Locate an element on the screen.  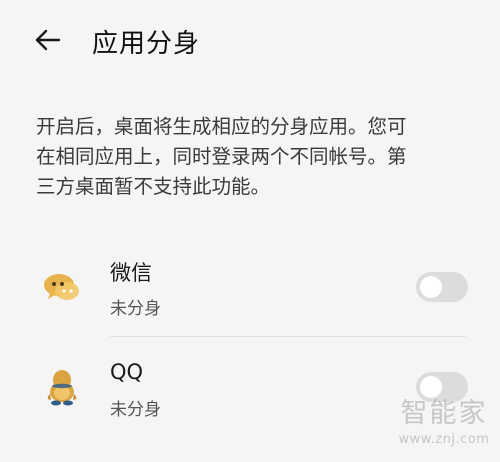
description-line: 在相同应用上，同时登录两个不同帐号。第 is located at coordinates (221, 156).